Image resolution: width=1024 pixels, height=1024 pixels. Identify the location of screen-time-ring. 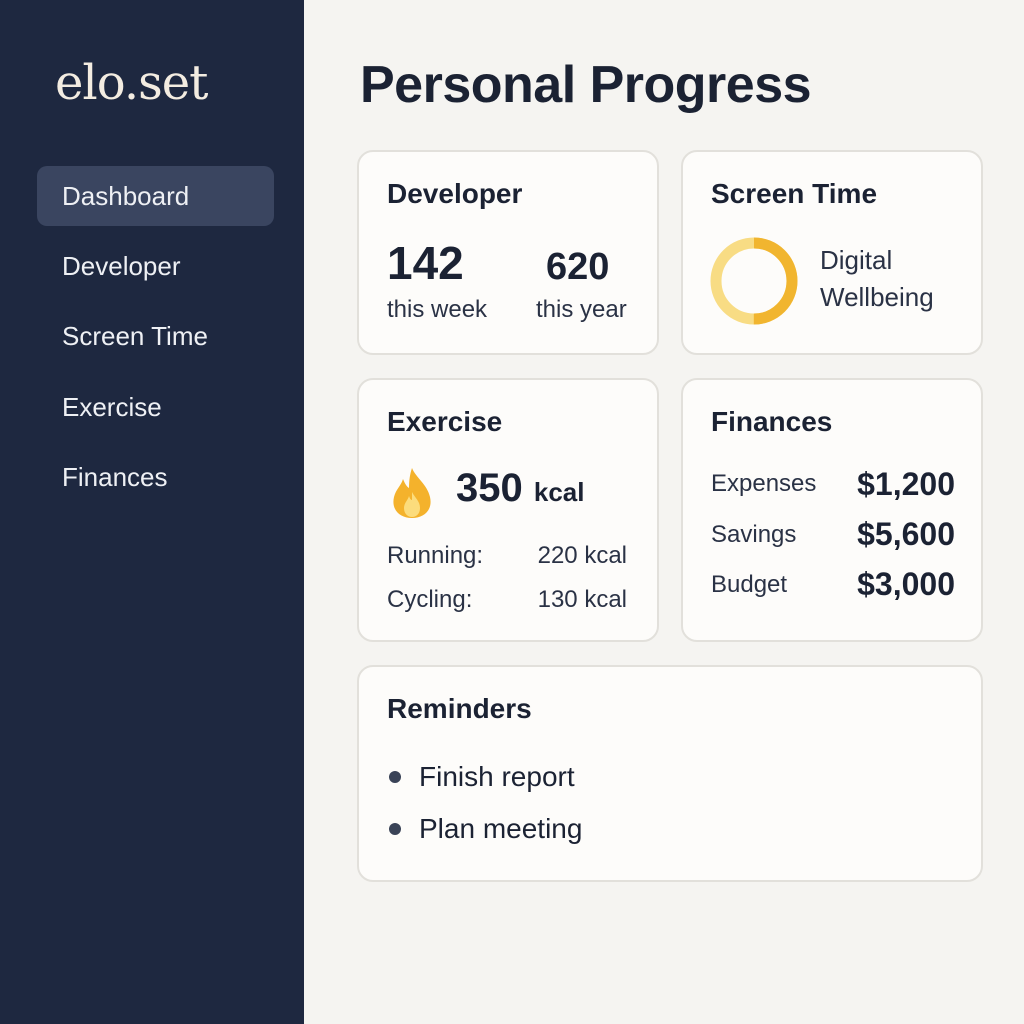
(754, 281).